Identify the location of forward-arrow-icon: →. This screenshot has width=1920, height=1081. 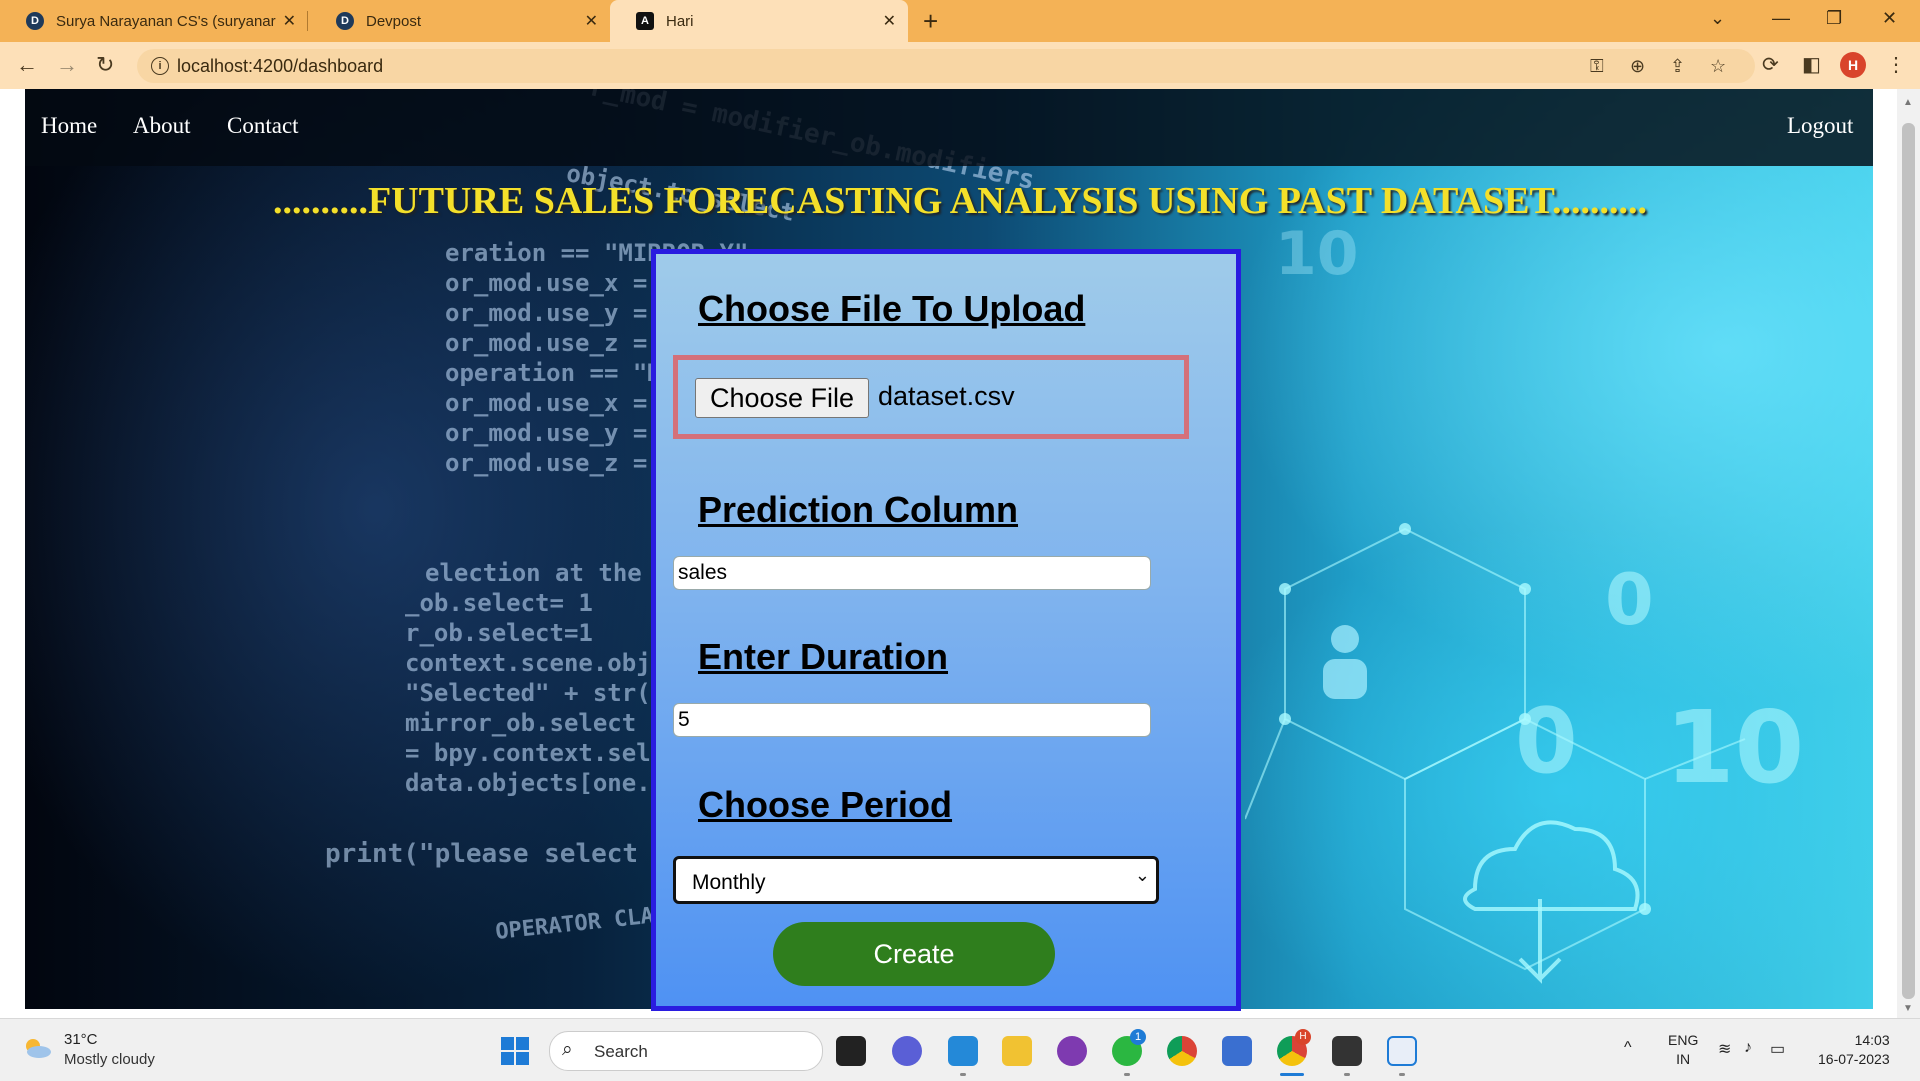
(67, 65).